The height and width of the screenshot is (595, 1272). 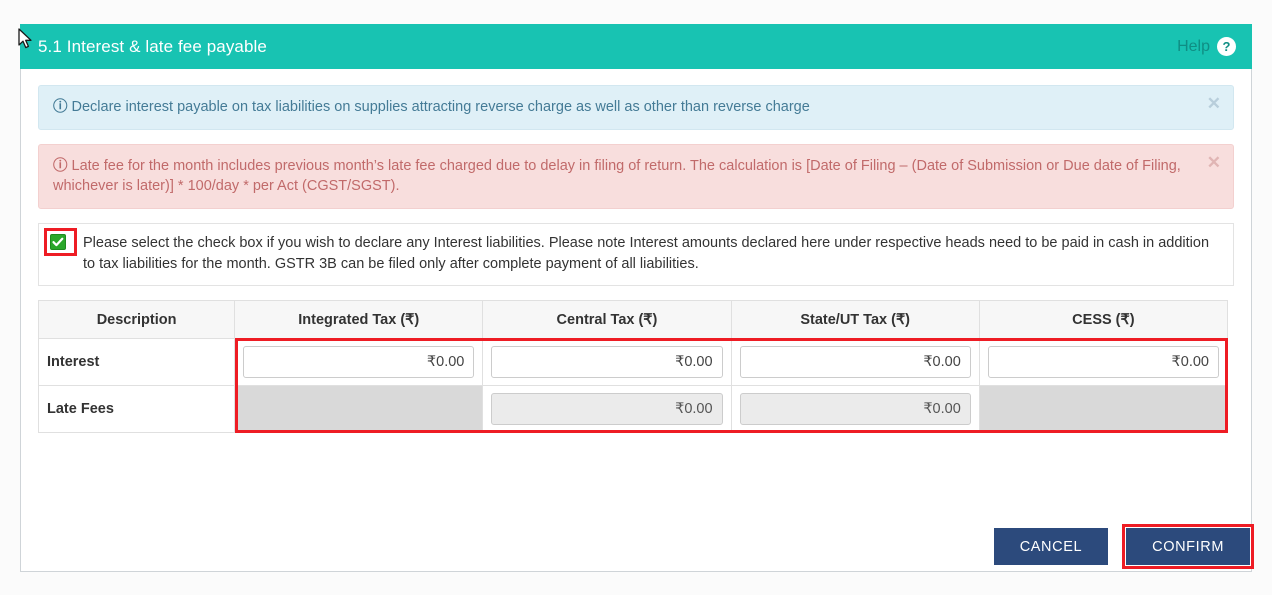 I want to click on interest-cess-input, so click(x=1103, y=362).